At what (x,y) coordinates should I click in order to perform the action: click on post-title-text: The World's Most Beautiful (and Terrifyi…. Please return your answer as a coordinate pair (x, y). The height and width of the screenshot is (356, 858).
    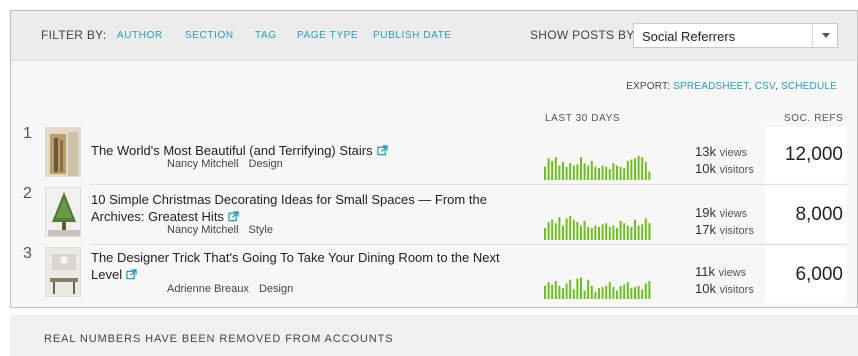
    Looking at the image, I should click on (232, 150).